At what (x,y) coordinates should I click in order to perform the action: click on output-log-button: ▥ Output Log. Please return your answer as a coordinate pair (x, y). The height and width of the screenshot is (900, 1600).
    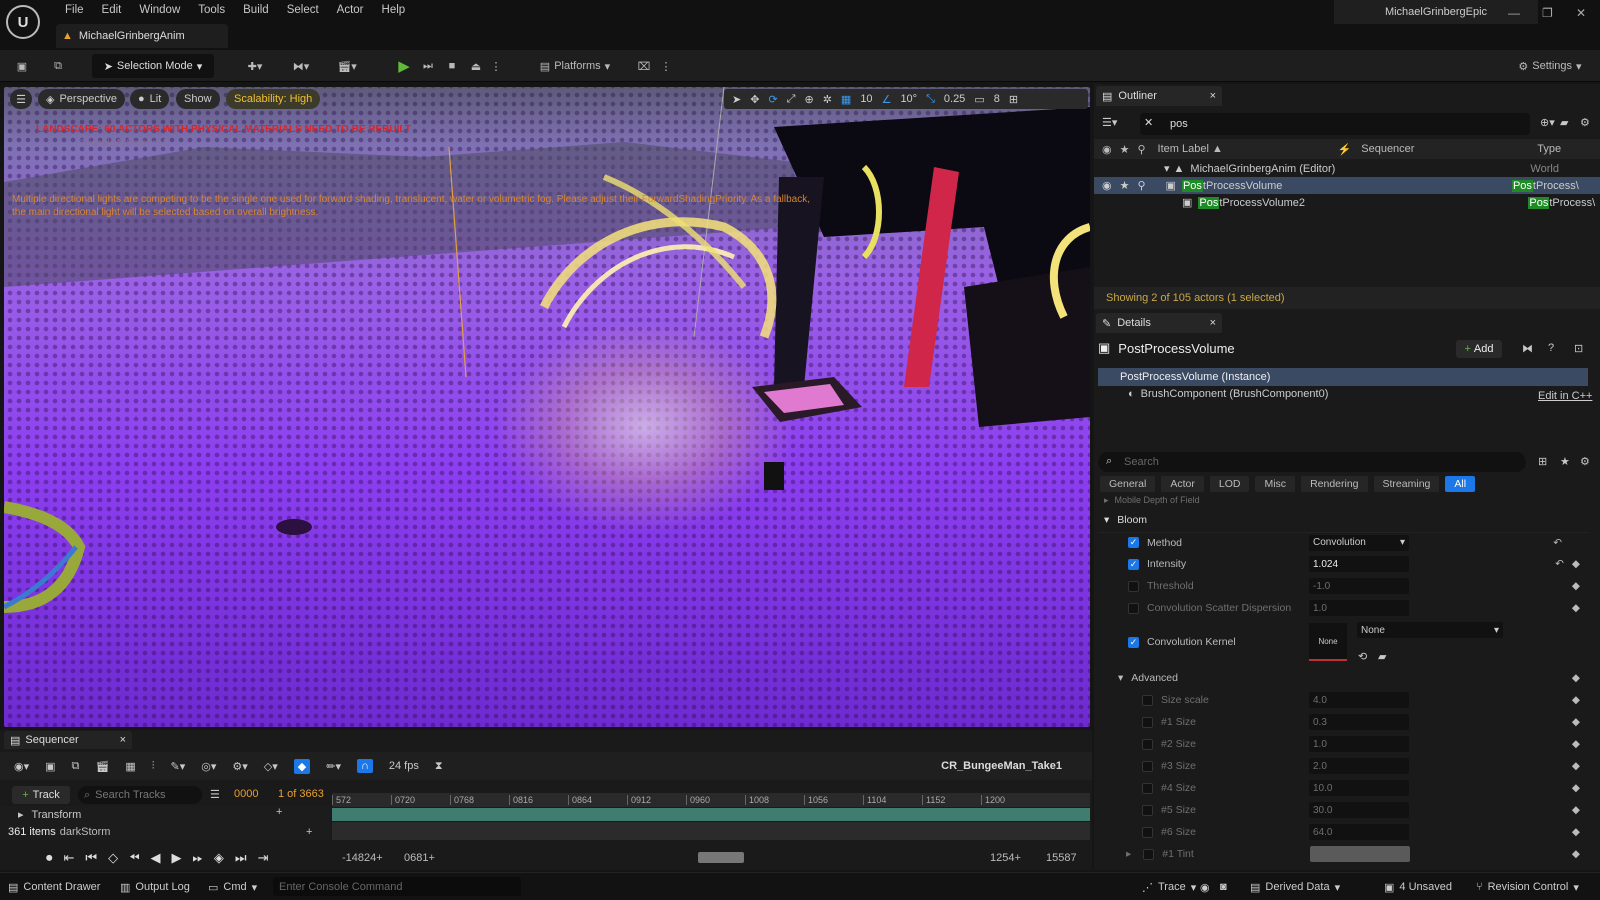
    Looking at the image, I should click on (155, 887).